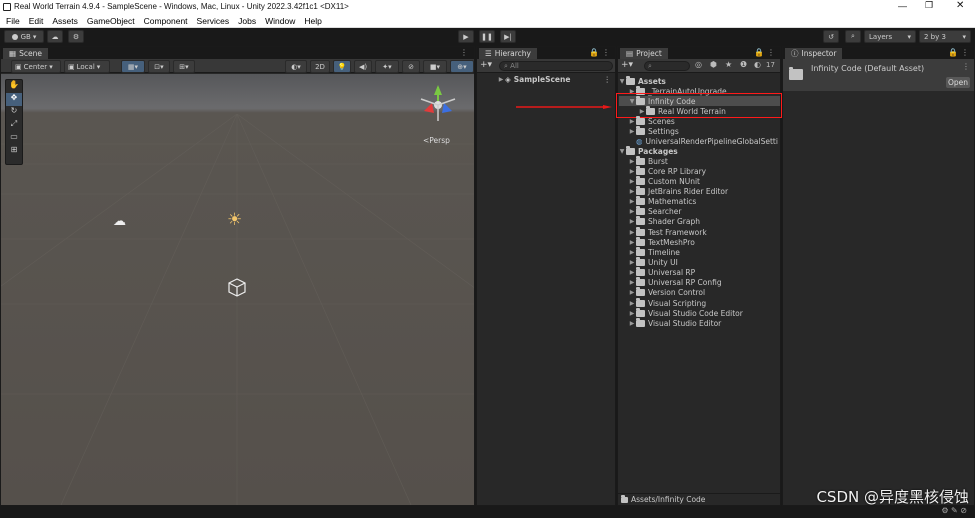  Describe the element at coordinates (25, 53) in the screenshot. I see `tab-scene: ▦ Scene` at that location.